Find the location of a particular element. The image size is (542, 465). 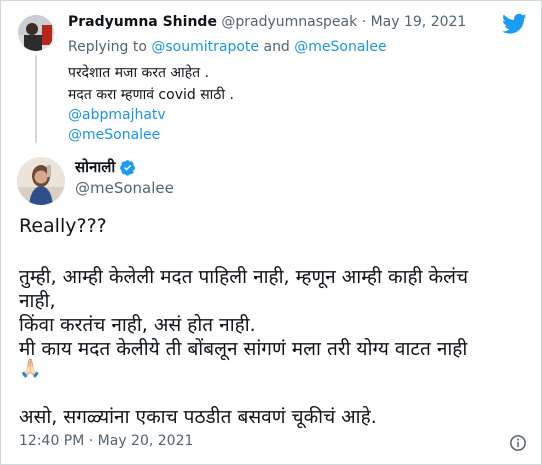

tweet-text-line: किंवा करतंच नाही, असं होत नाही. is located at coordinates (137, 325).